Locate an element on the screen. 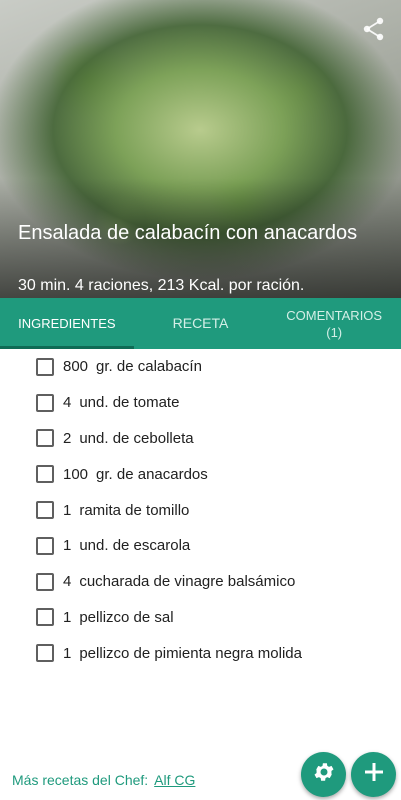 The width and height of the screenshot is (401, 800). ingredient-description: gr. de anacardos is located at coordinates (152, 474).